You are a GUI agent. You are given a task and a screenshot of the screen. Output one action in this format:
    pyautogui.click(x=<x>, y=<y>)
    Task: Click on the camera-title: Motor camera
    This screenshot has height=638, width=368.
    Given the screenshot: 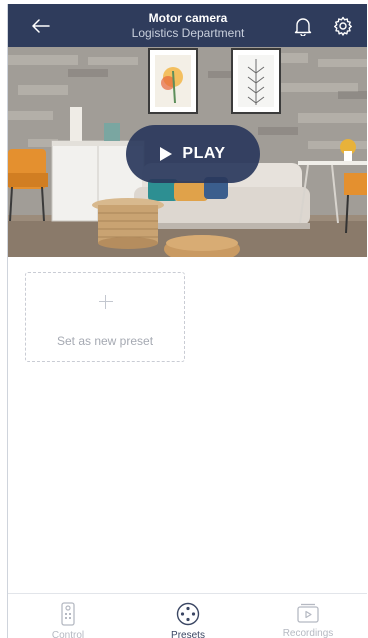 What is the action you would take?
    pyautogui.click(x=188, y=18)
    